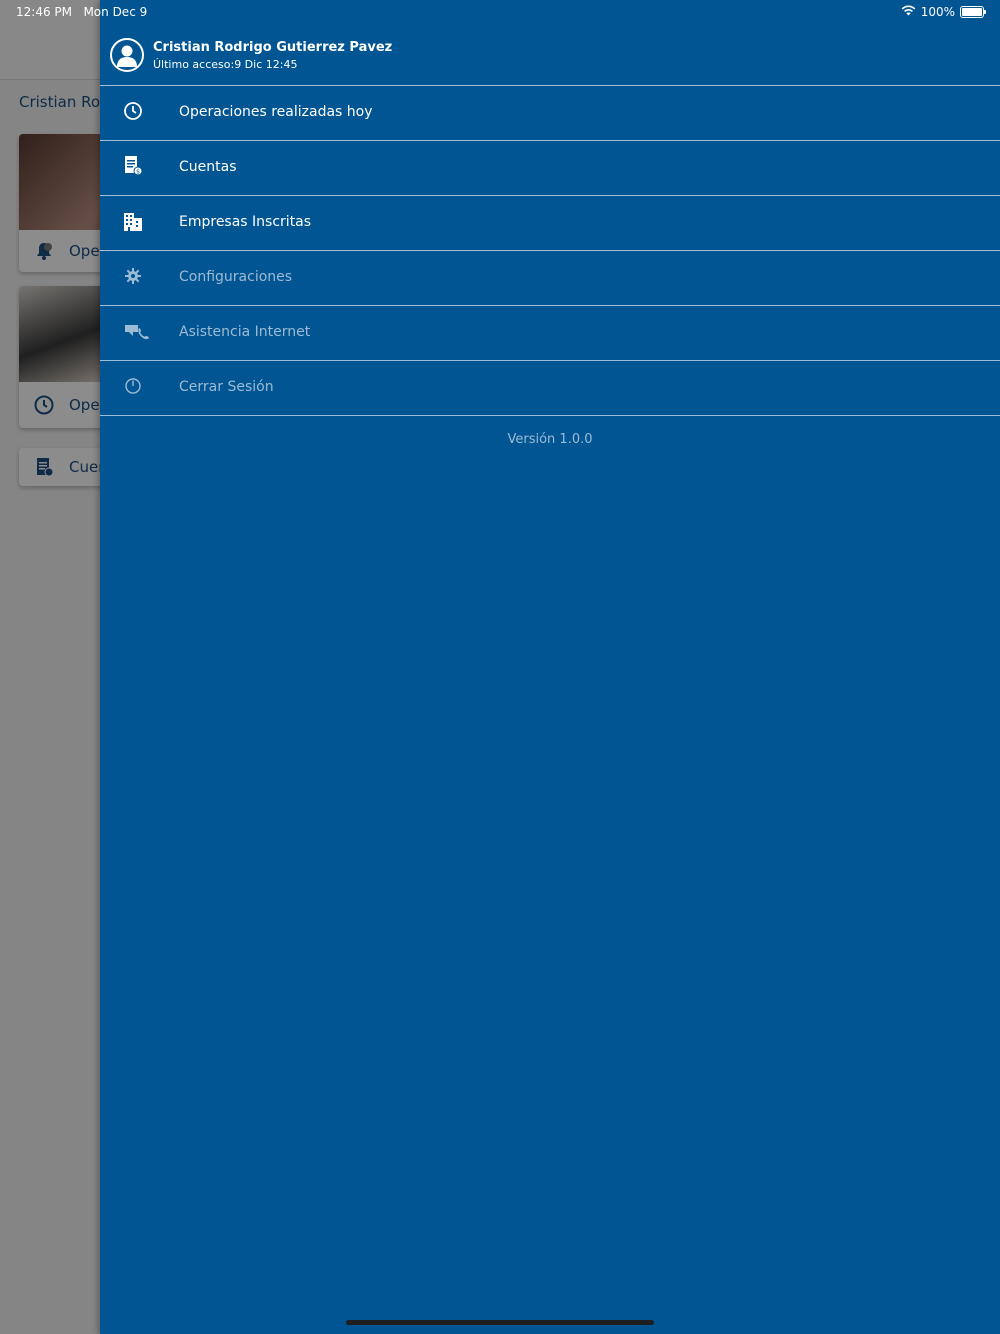 The height and width of the screenshot is (1334, 1000). What do you see at coordinates (973, 12) in the screenshot?
I see `battery-icon` at bounding box center [973, 12].